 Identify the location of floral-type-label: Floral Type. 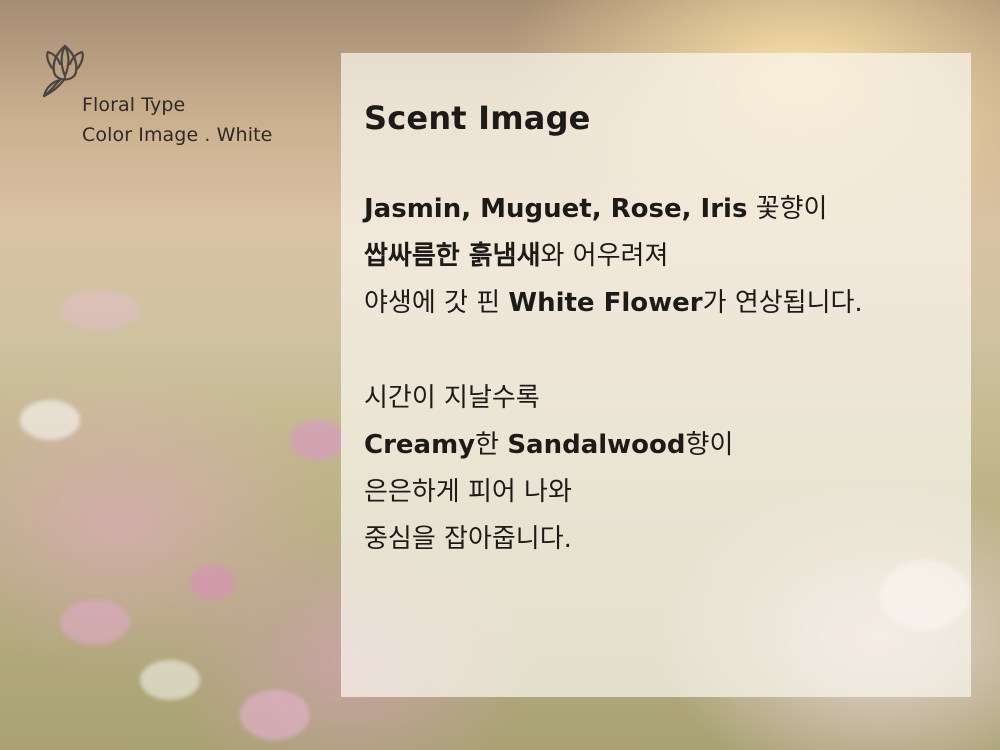
(134, 105).